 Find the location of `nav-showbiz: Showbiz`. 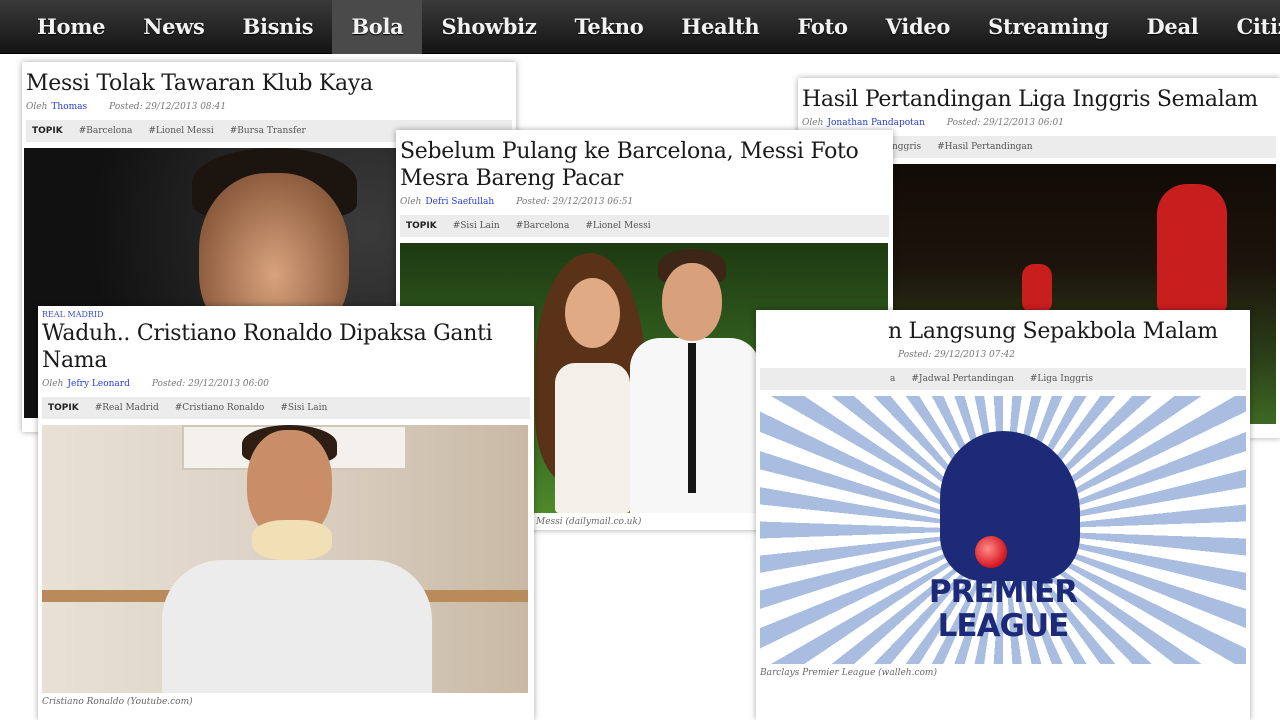

nav-showbiz: Showbiz is located at coordinates (488, 27).